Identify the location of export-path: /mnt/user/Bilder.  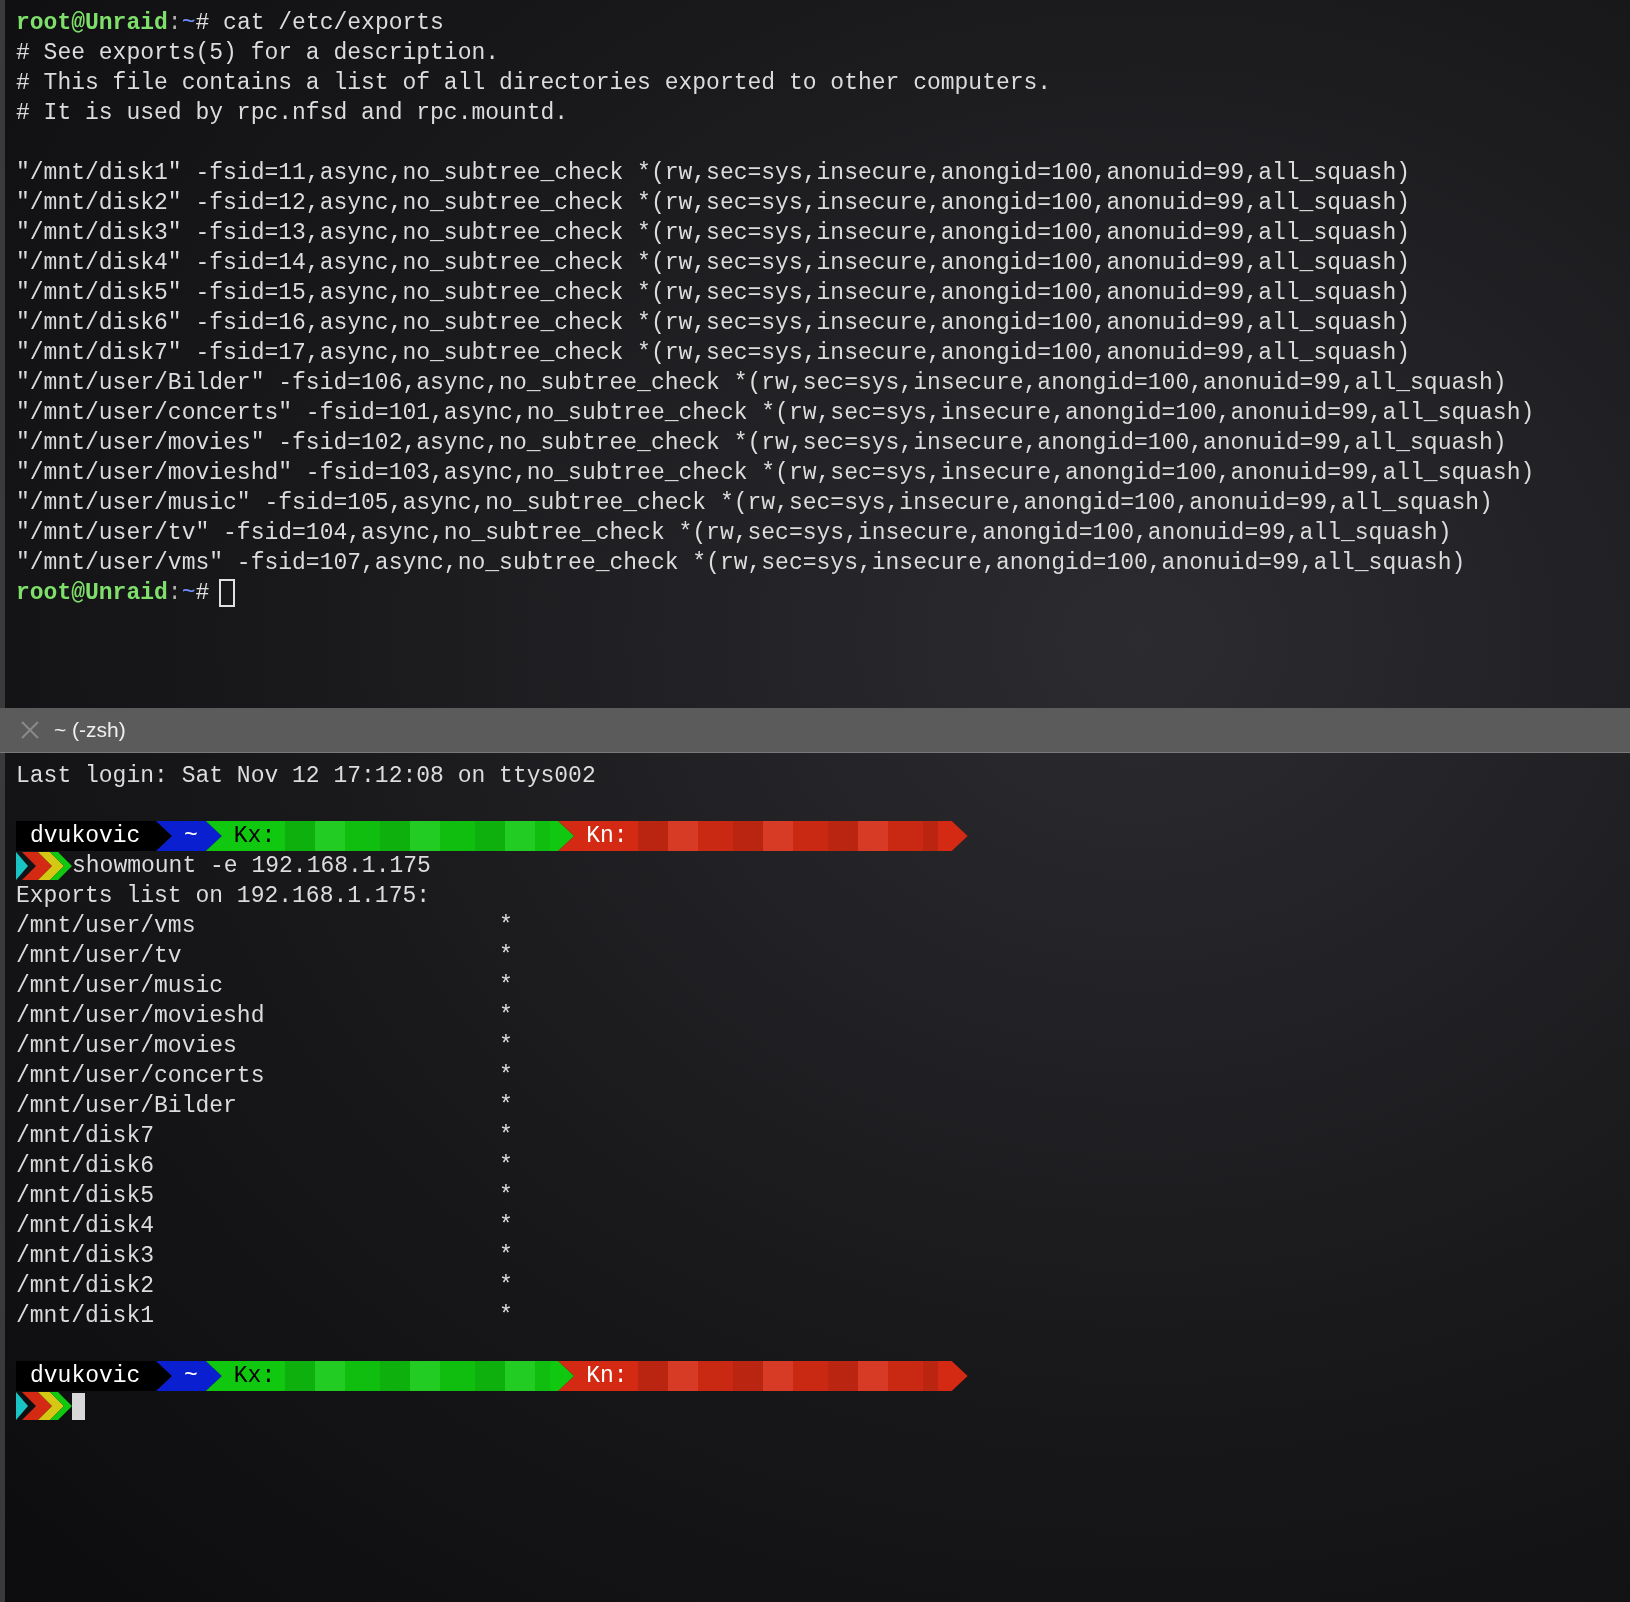
(127, 1106).